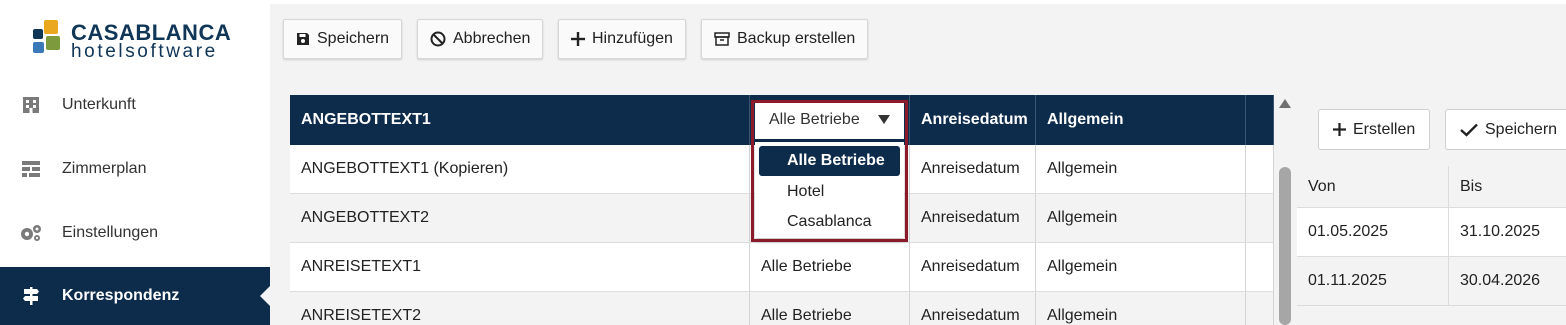 The height and width of the screenshot is (325, 1566). I want to click on table-row: 01.11.2025 30.04.2026, so click(1431, 281).